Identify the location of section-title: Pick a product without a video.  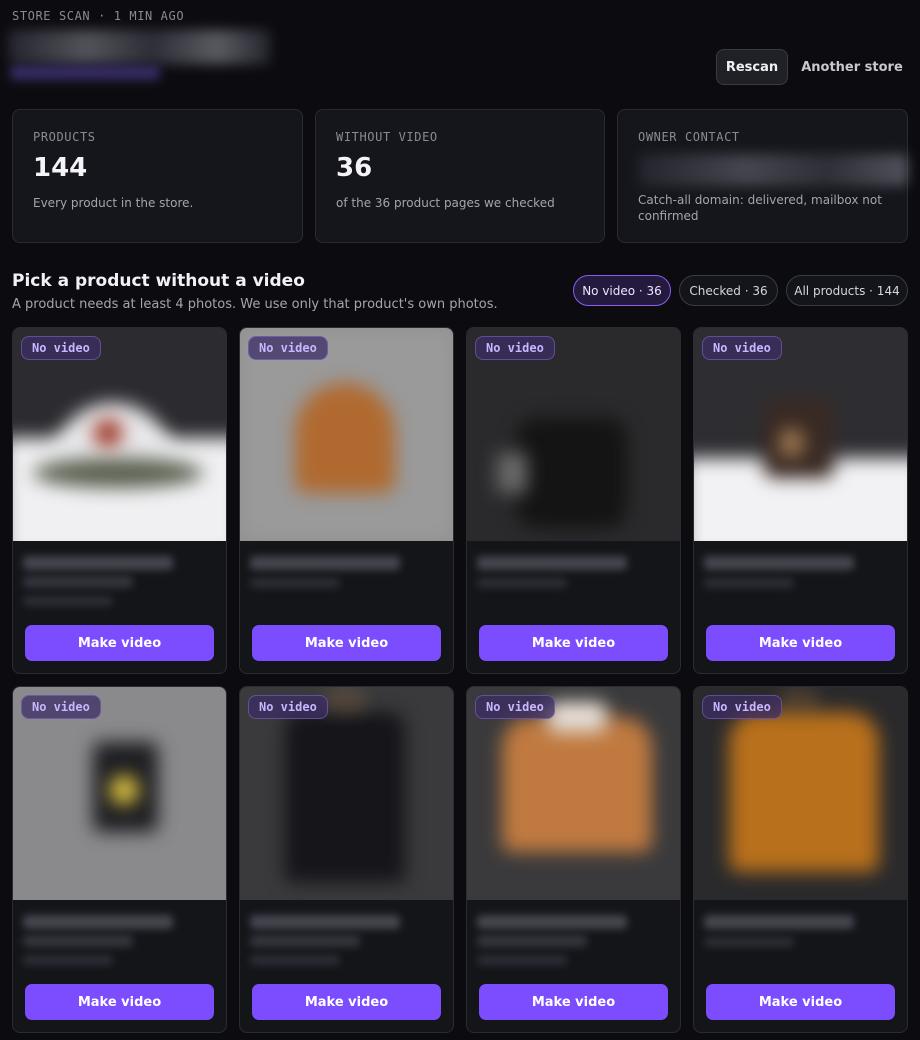
(158, 281).